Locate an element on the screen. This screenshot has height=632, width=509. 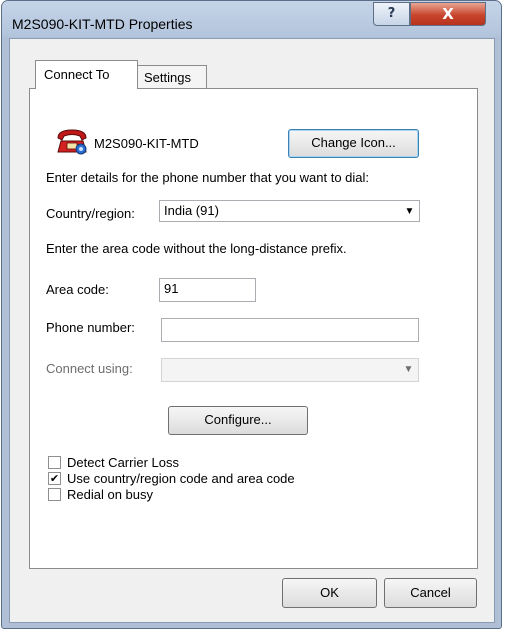
ok-button: OK is located at coordinates (329, 593).